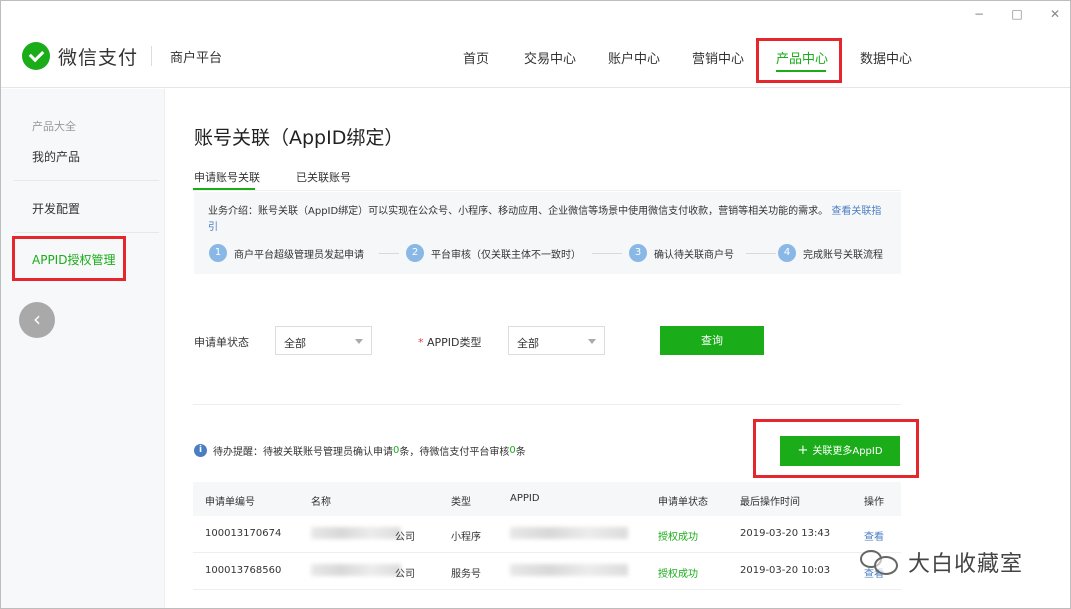 This screenshot has height=609, width=1071. I want to click on nav-marketing-center: 营销中心, so click(718, 57).